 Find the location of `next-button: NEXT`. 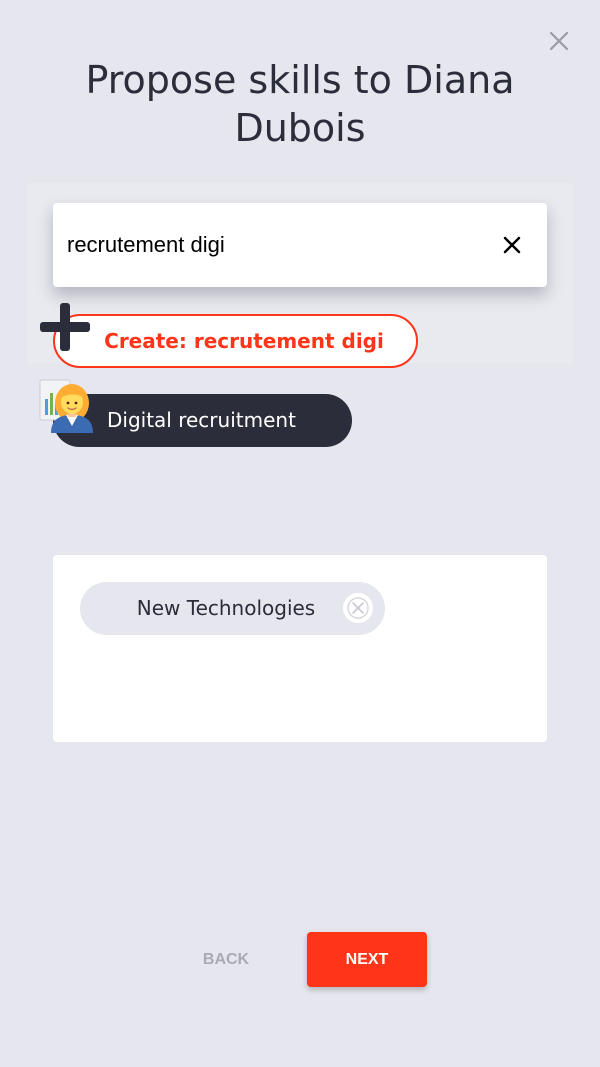

next-button: NEXT is located at coordinates (367, 959).